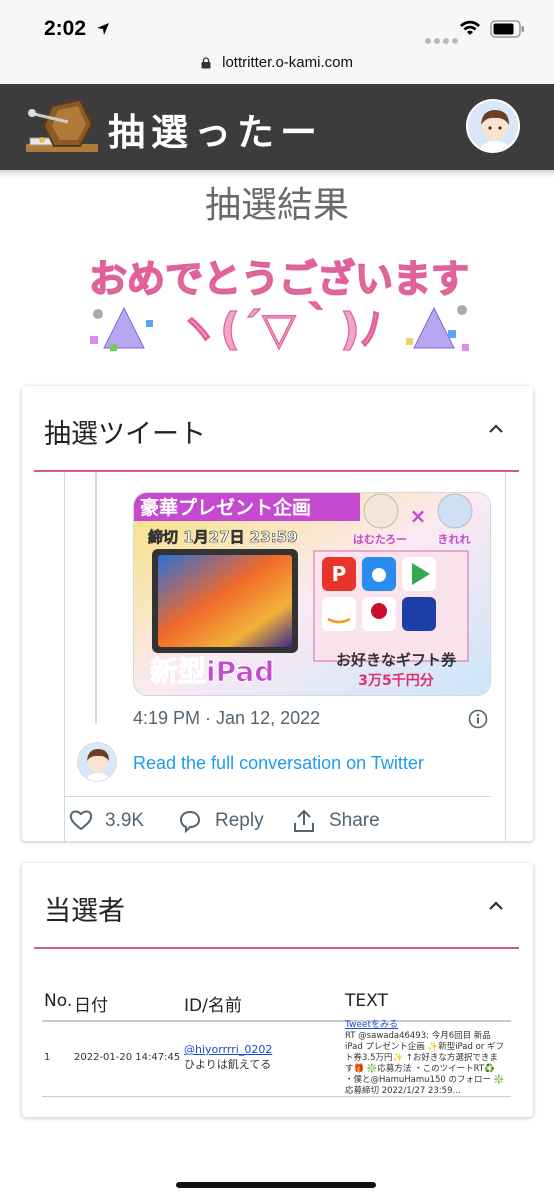 The image size is (554, 1200). I want to click on like-button: 3.9K, so click(104, 821).